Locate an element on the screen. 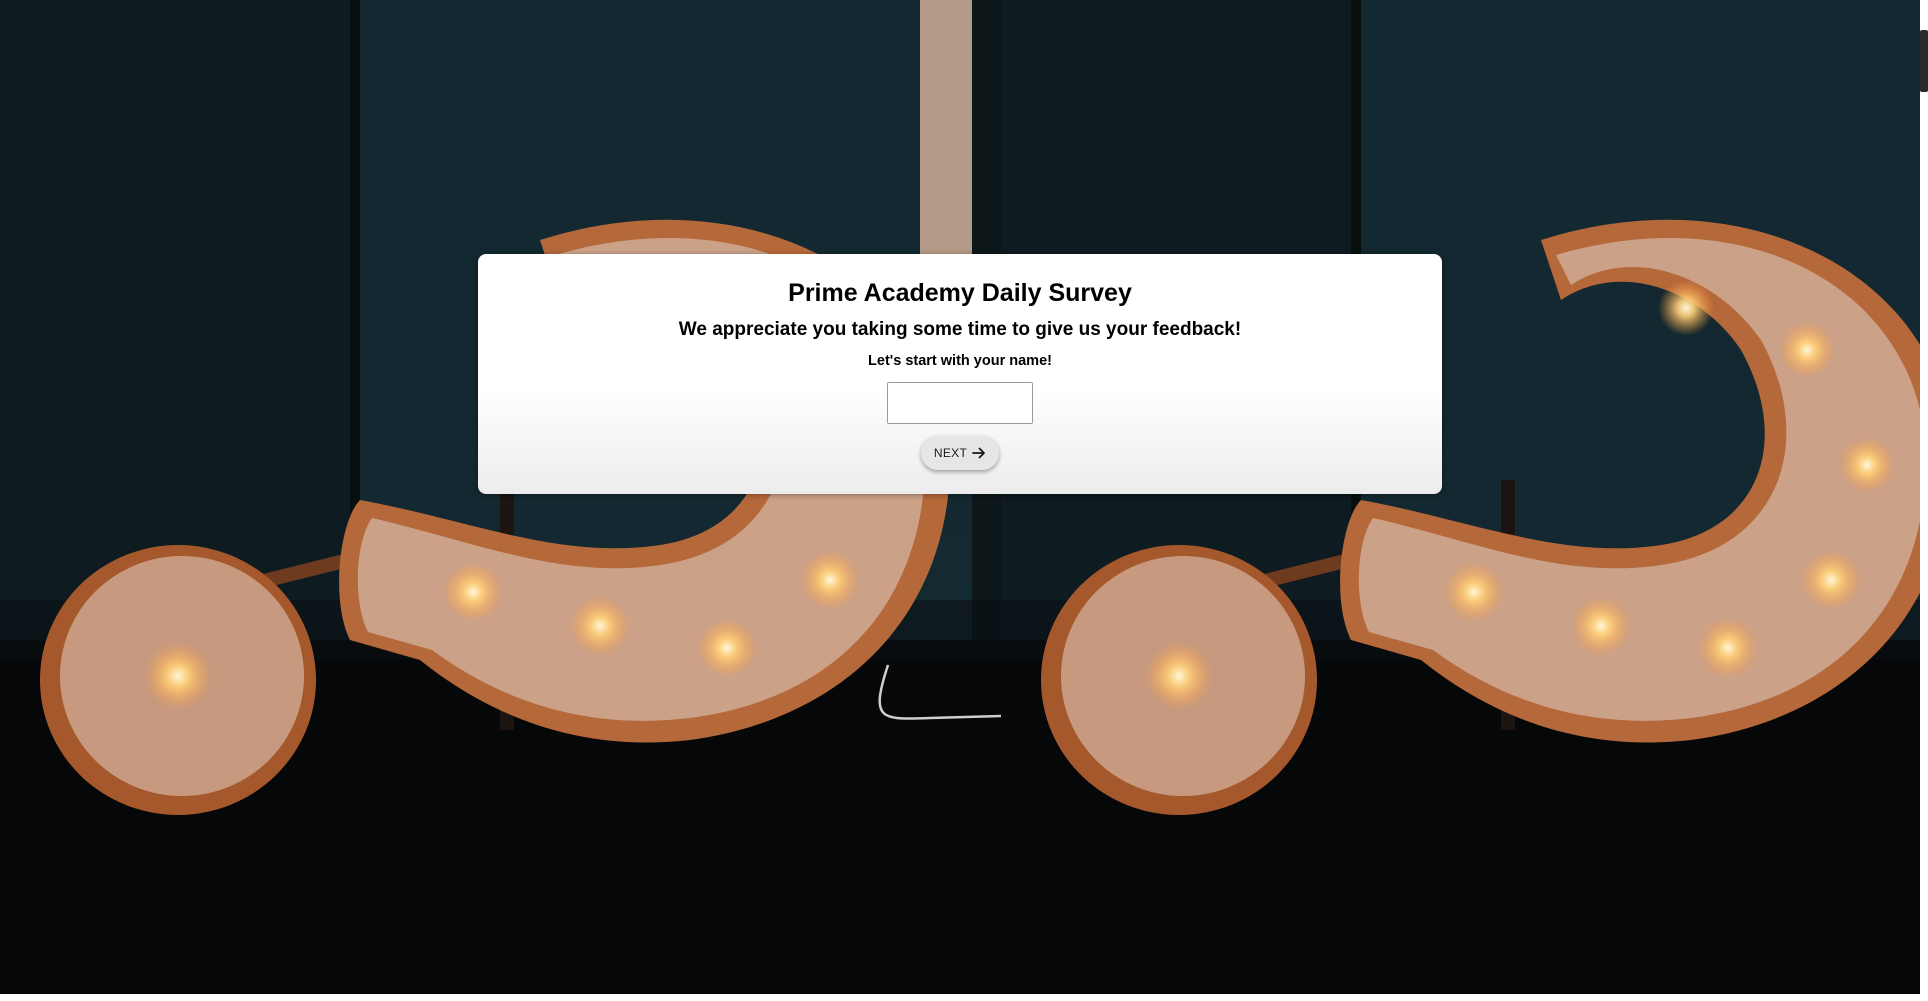 The height and width of the screenshot is (1001, 1928). next-button: NEXT is located at coordinates (960, 453).